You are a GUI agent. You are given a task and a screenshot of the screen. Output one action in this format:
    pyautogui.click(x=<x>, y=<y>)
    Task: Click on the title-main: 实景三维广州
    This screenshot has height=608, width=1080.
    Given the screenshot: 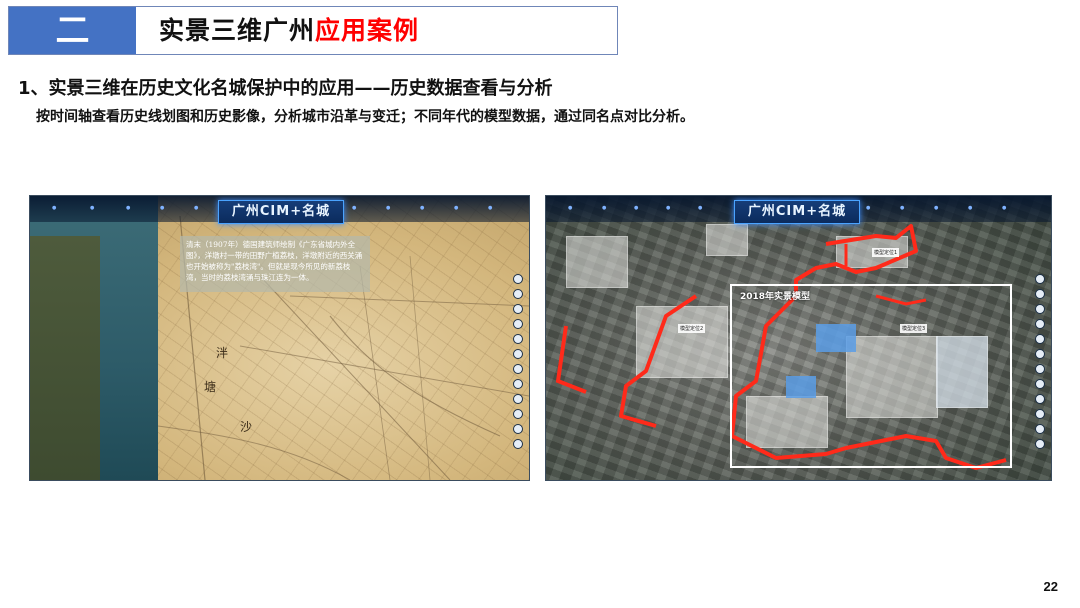 What is the action you would take?
    pyautogui.click(x=237, y=30)
    